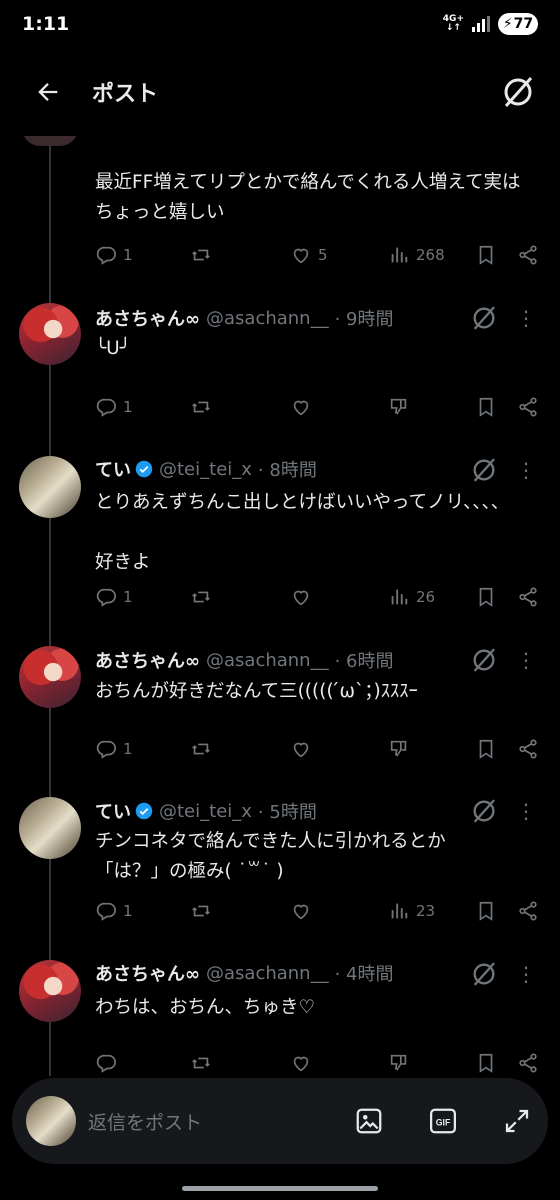 The height and width of the screenshot is (1200, 560). I want to click on post-header: てい @tei_tei_x · 8時間, so click(206, 469).